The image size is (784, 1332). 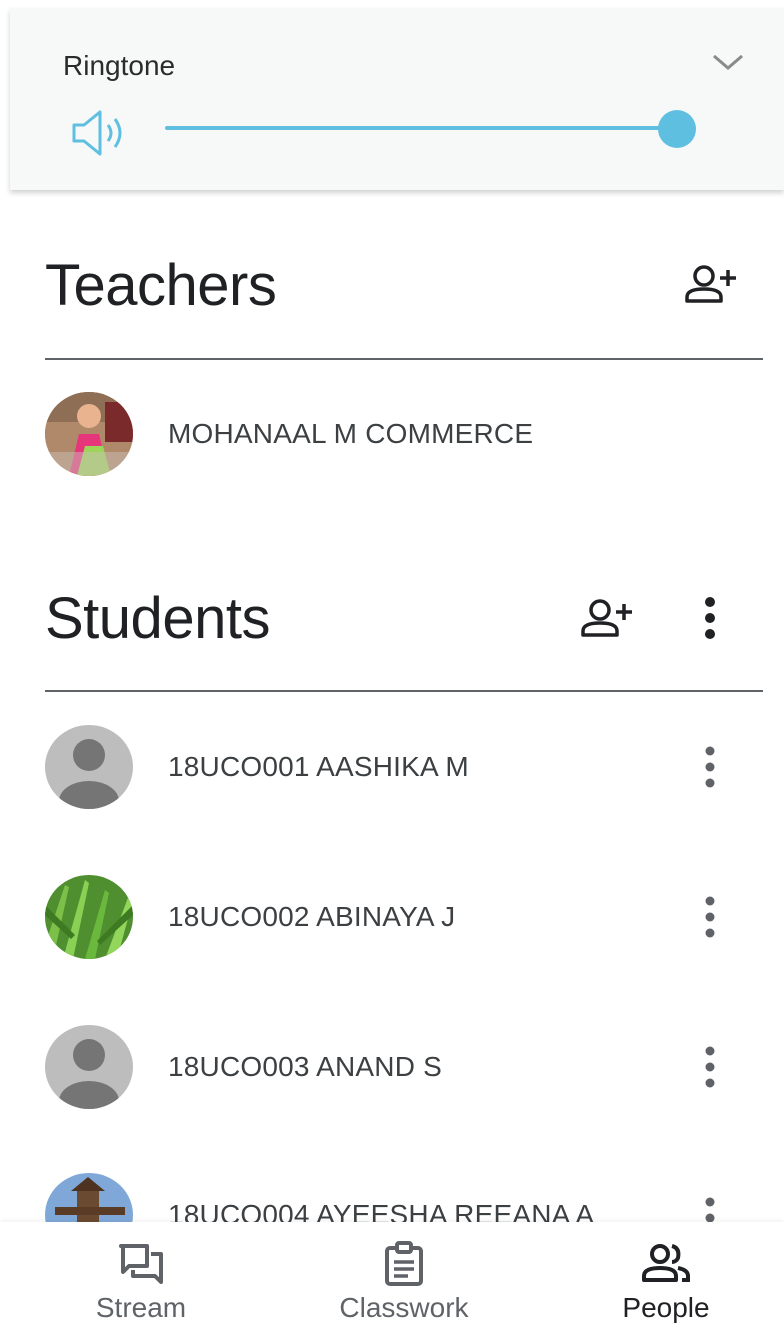 What do you see at coordinates (351, 433) in the screenshot?
I see `teacher-name: MOHANAAL M COMMERCE` at bounding box center [351, 433].